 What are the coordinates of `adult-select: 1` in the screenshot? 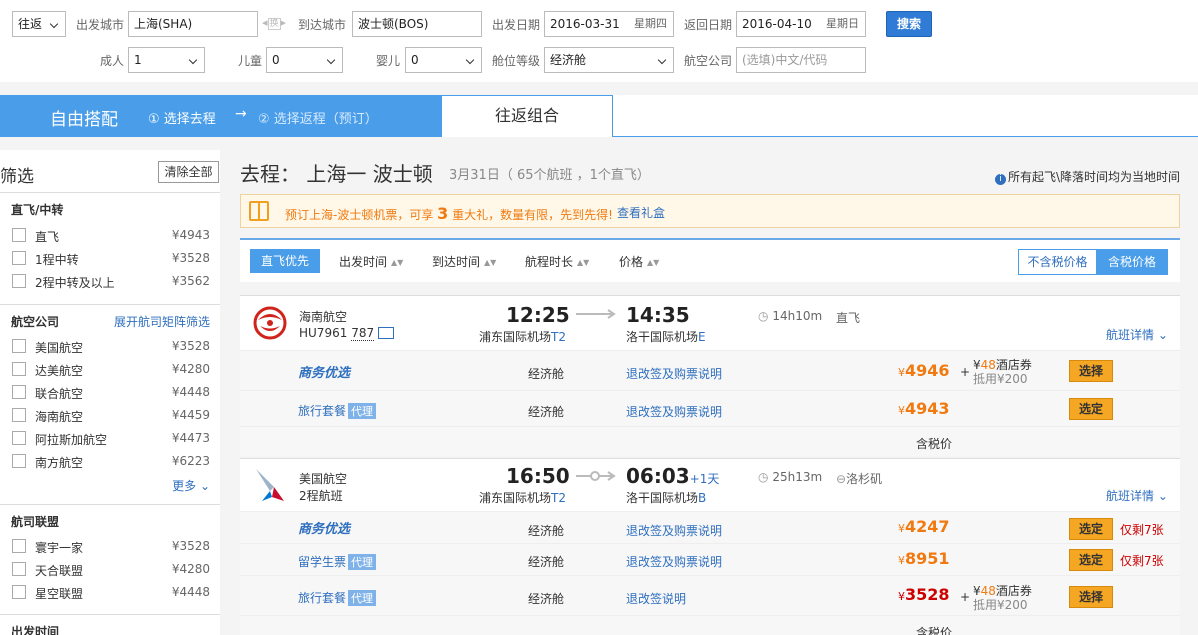 It's located at (166, 60).